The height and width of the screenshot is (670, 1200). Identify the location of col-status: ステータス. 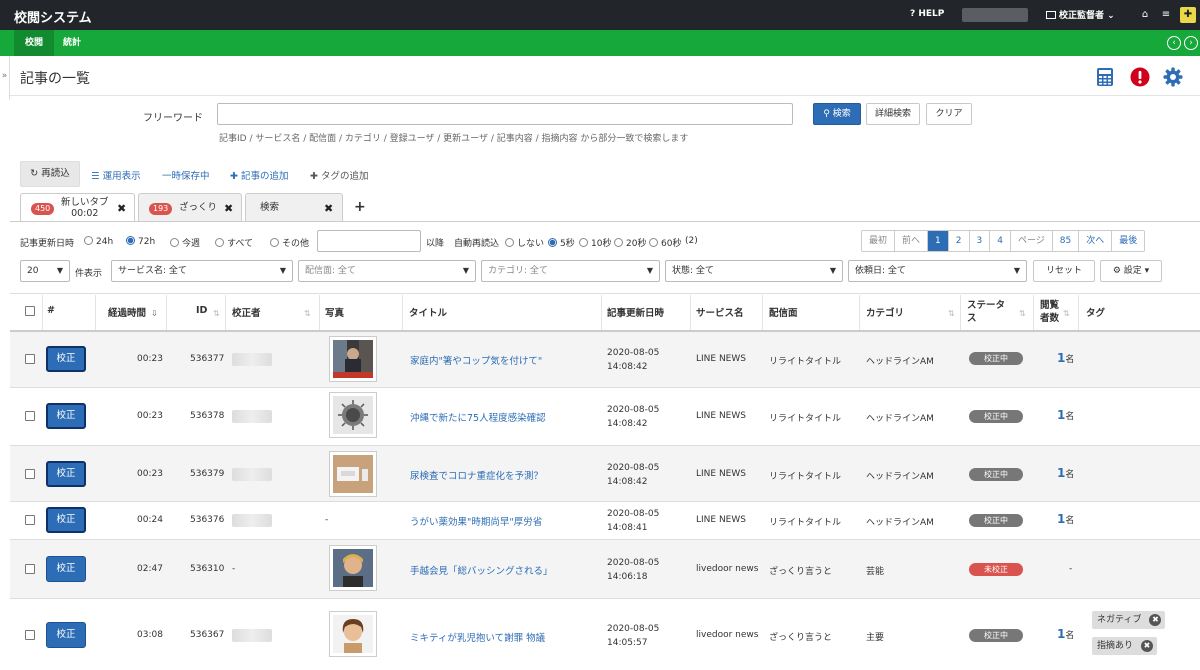
(986, 312).